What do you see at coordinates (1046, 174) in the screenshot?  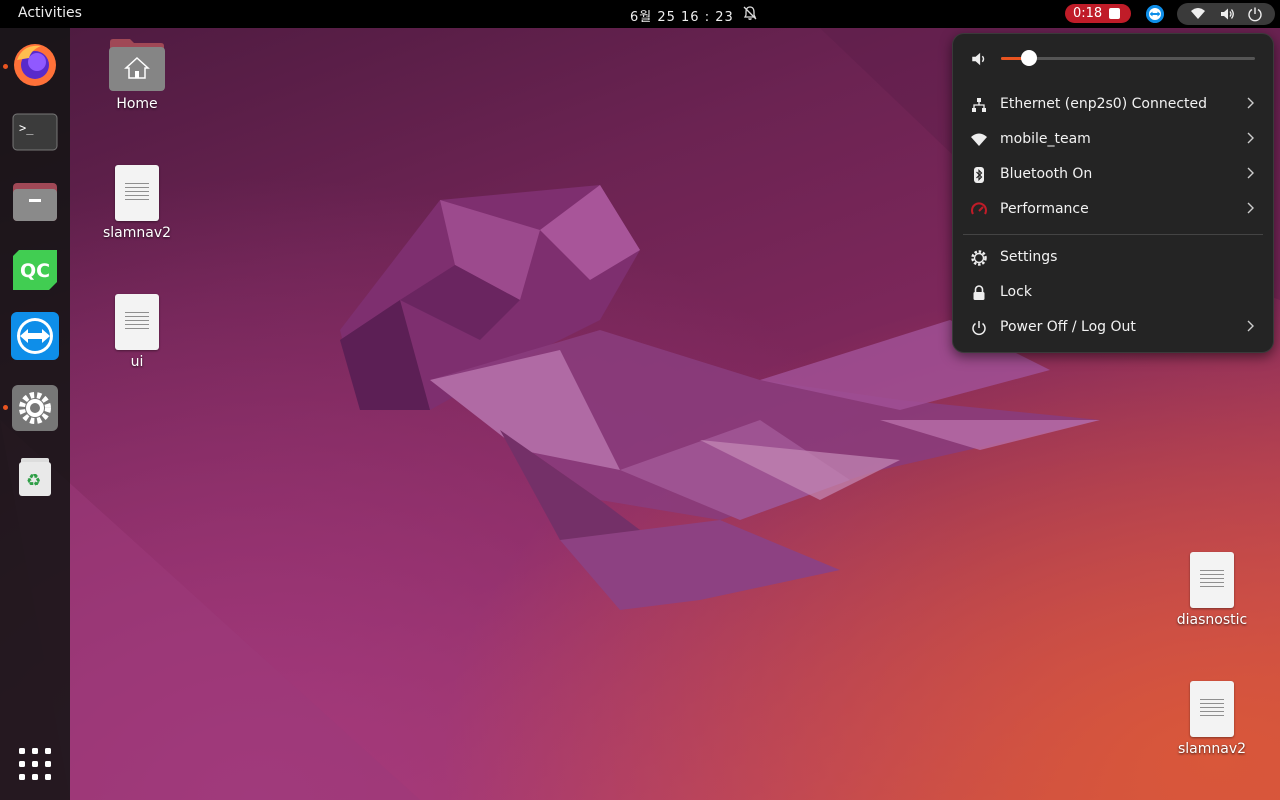 I see `menu-item-label: Bluetooth On` at bounding box center [1046, 174].